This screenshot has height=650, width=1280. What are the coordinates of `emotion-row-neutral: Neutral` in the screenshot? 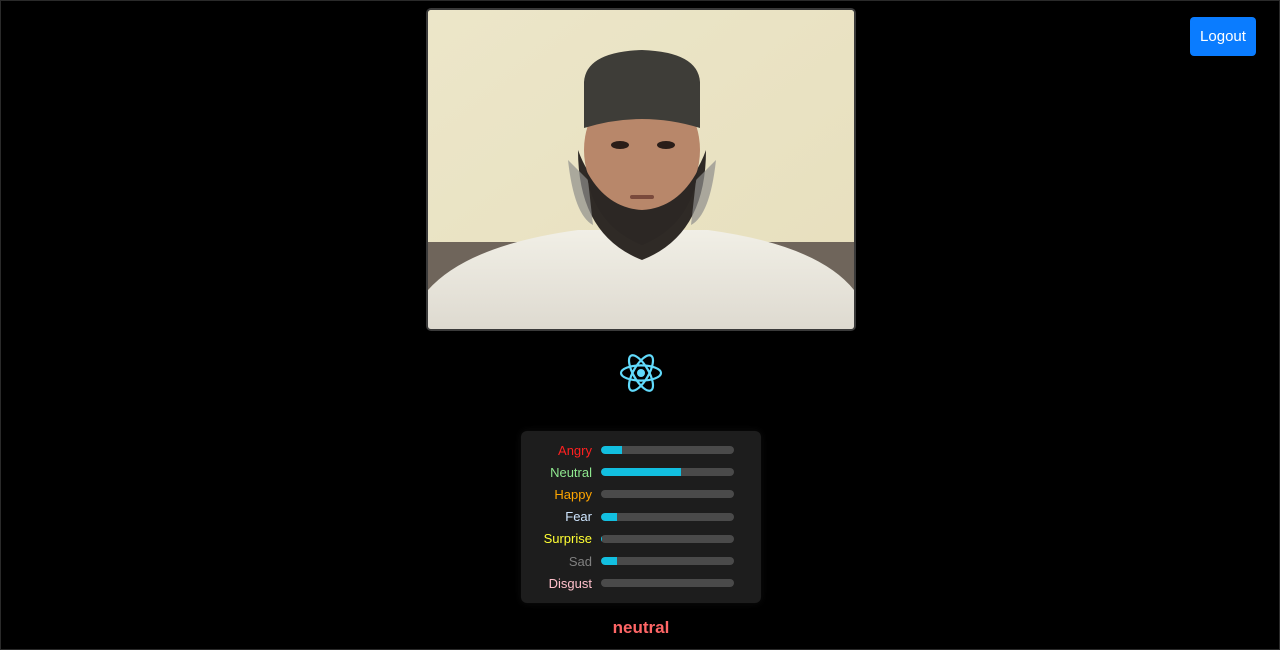 It's located at (641, 472).